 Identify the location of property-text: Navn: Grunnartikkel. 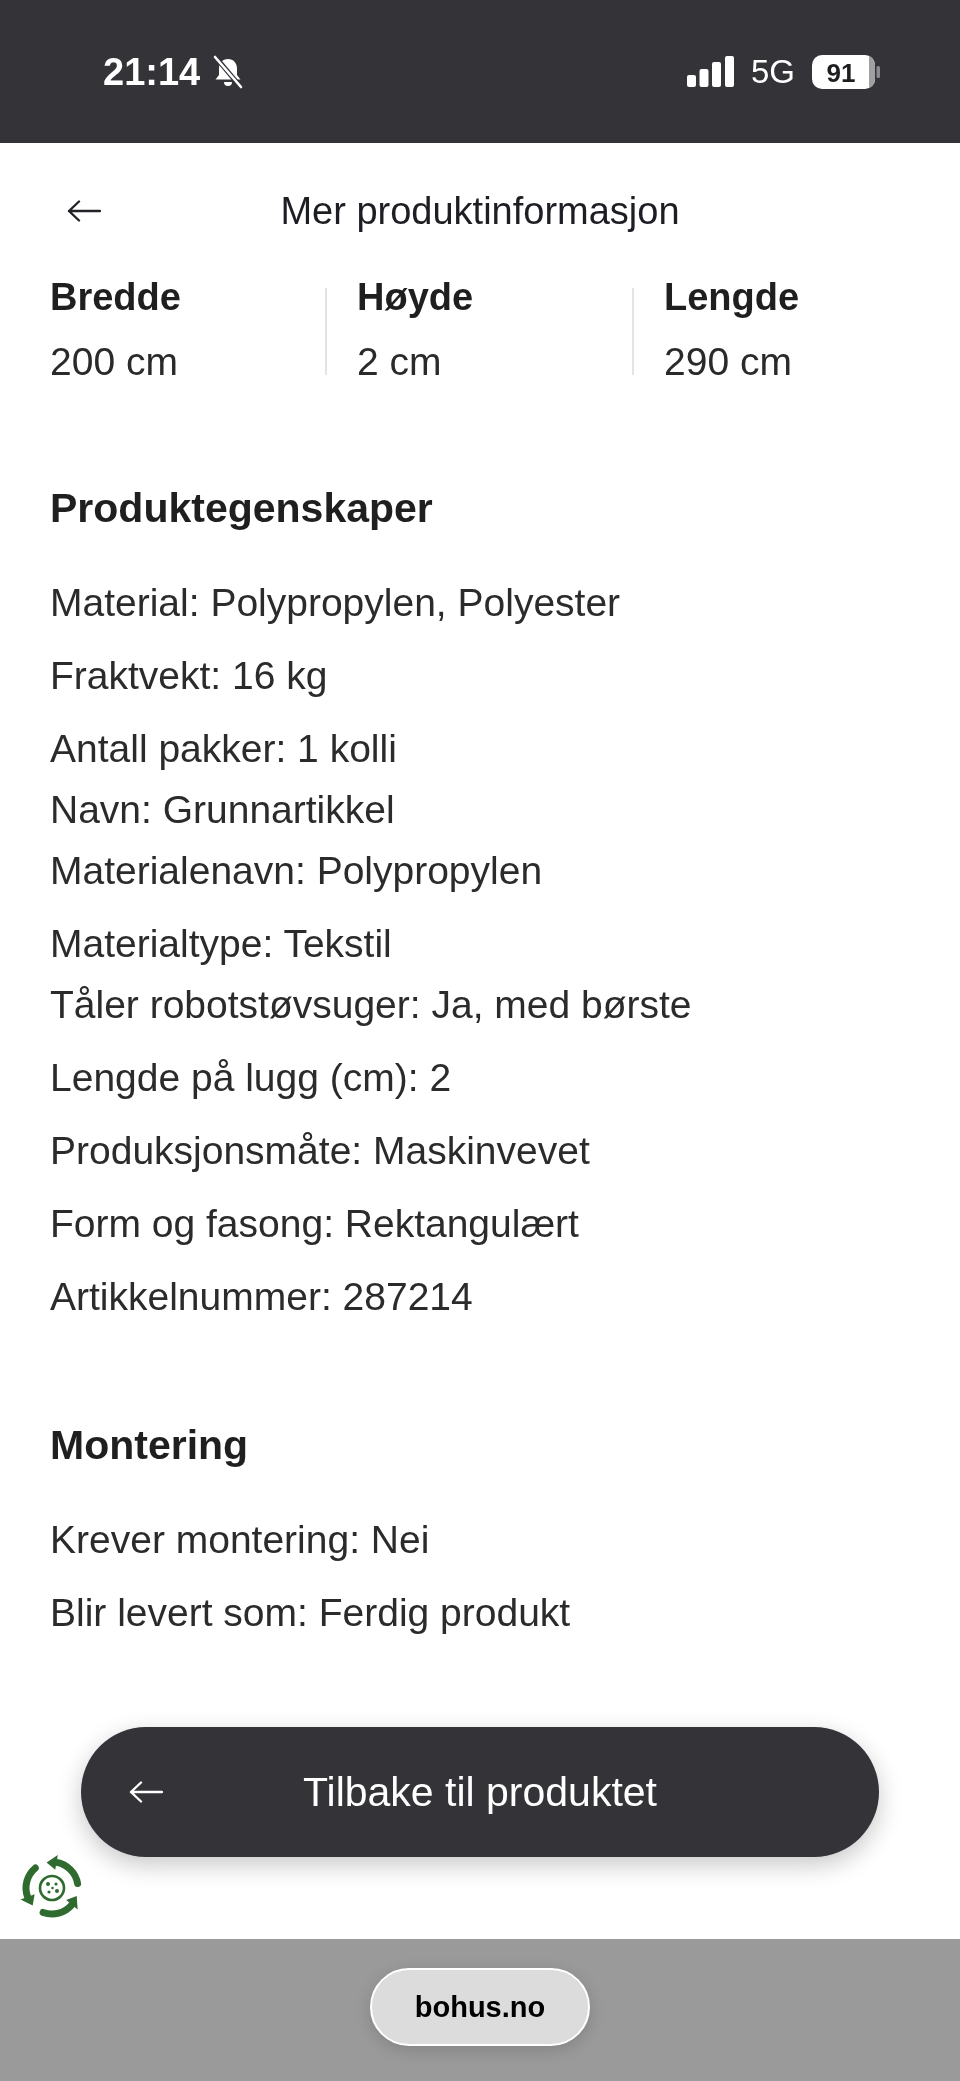
(222, 810).